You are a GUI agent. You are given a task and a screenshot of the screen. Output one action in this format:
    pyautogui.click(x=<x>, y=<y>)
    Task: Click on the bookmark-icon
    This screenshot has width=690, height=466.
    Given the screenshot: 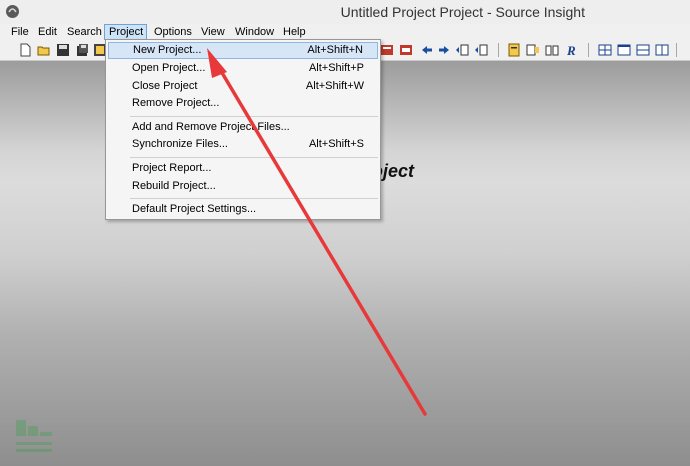 What is the action you would take?
    pyautogui.click(x=387, y=50)
    